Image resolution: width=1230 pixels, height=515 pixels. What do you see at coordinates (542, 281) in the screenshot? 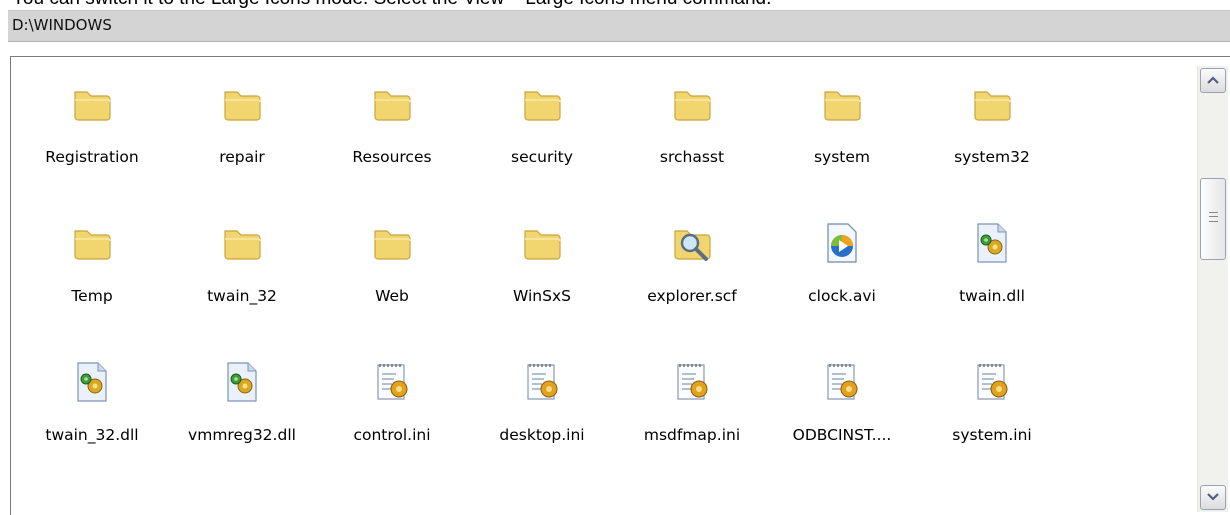
I see `file-item: WinSxS` at bounding box center [542, 281].